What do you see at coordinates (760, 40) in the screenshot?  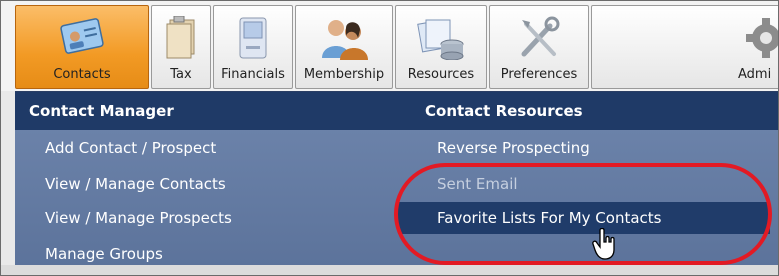 I see `gear-icon` at bounding box center [760, 40].